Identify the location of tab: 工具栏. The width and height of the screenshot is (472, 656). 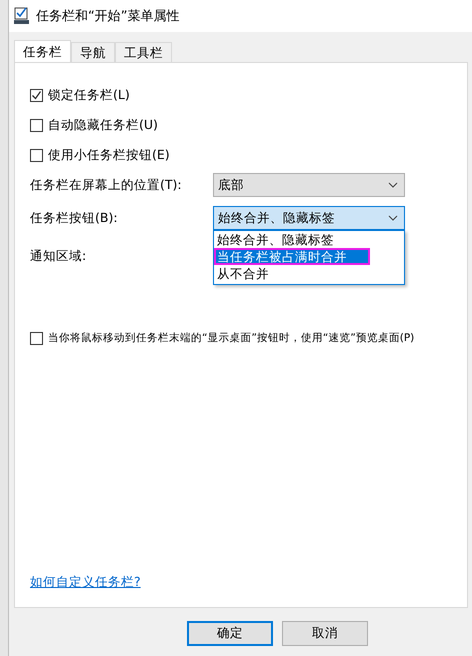
(143, 52).